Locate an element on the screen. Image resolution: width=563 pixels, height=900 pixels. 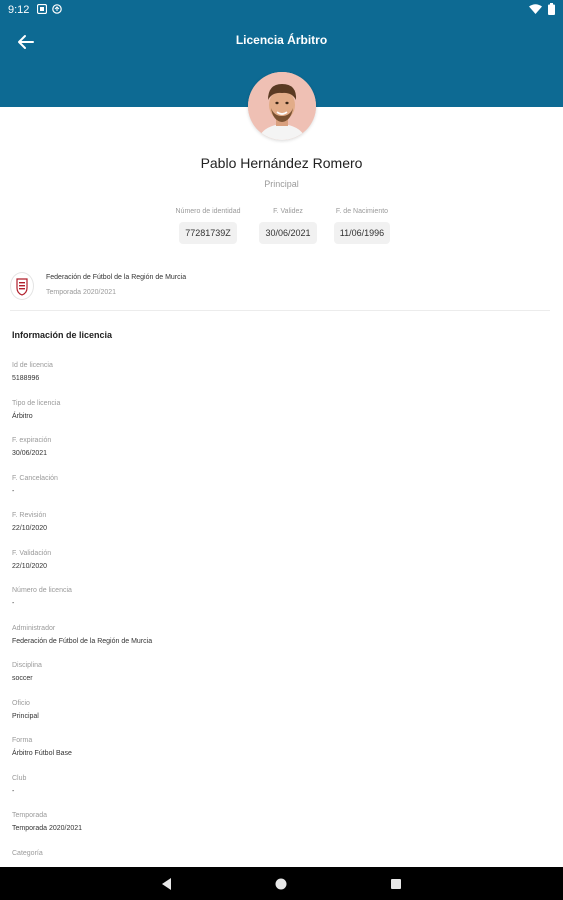
profile-photo is located at coordinates (282, 106).